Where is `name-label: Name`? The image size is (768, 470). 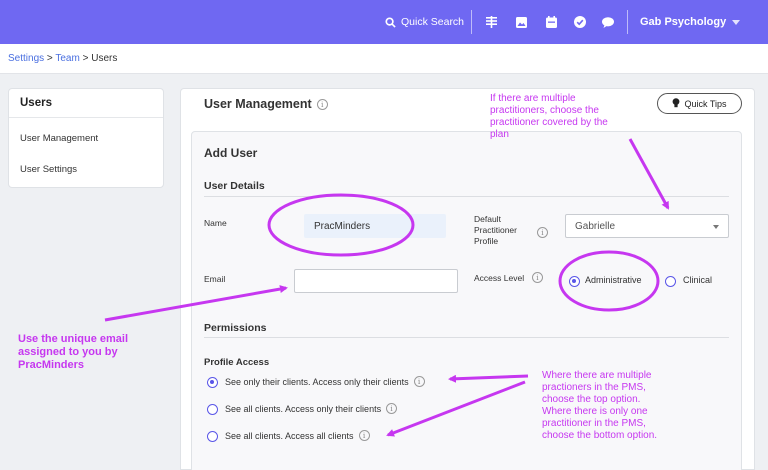 name-label: Name is located at coordinates (215, 223).